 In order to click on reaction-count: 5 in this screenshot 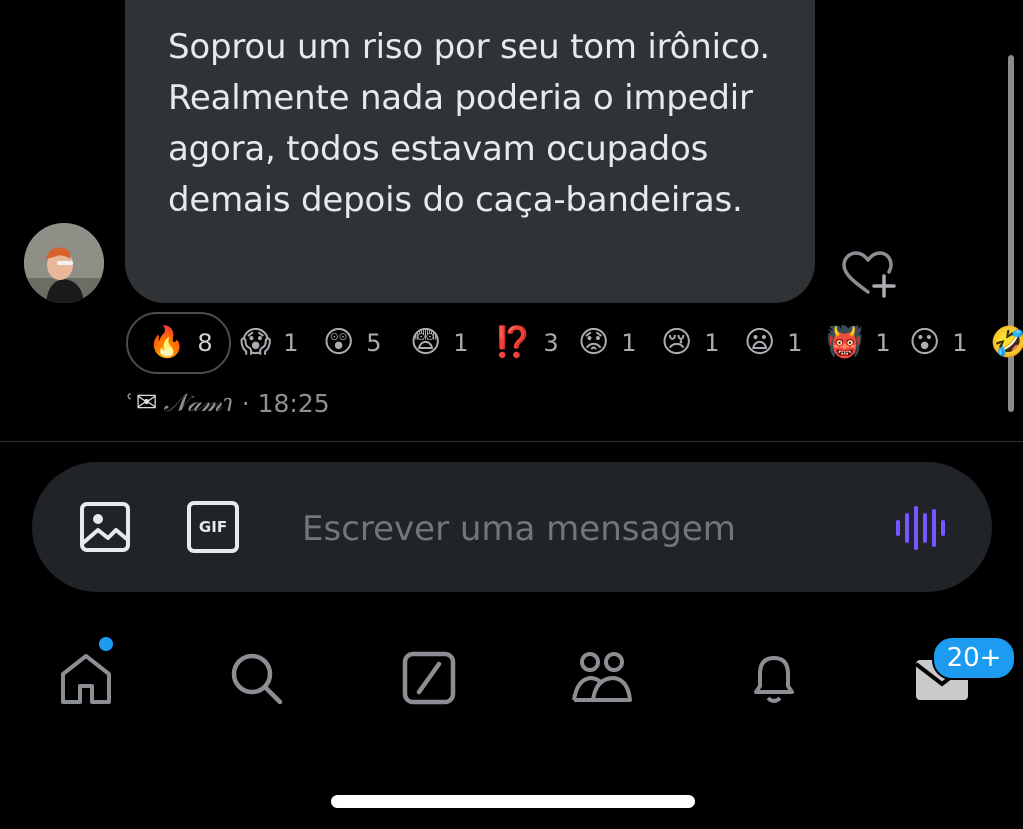, I will do `click(374, 343)`.